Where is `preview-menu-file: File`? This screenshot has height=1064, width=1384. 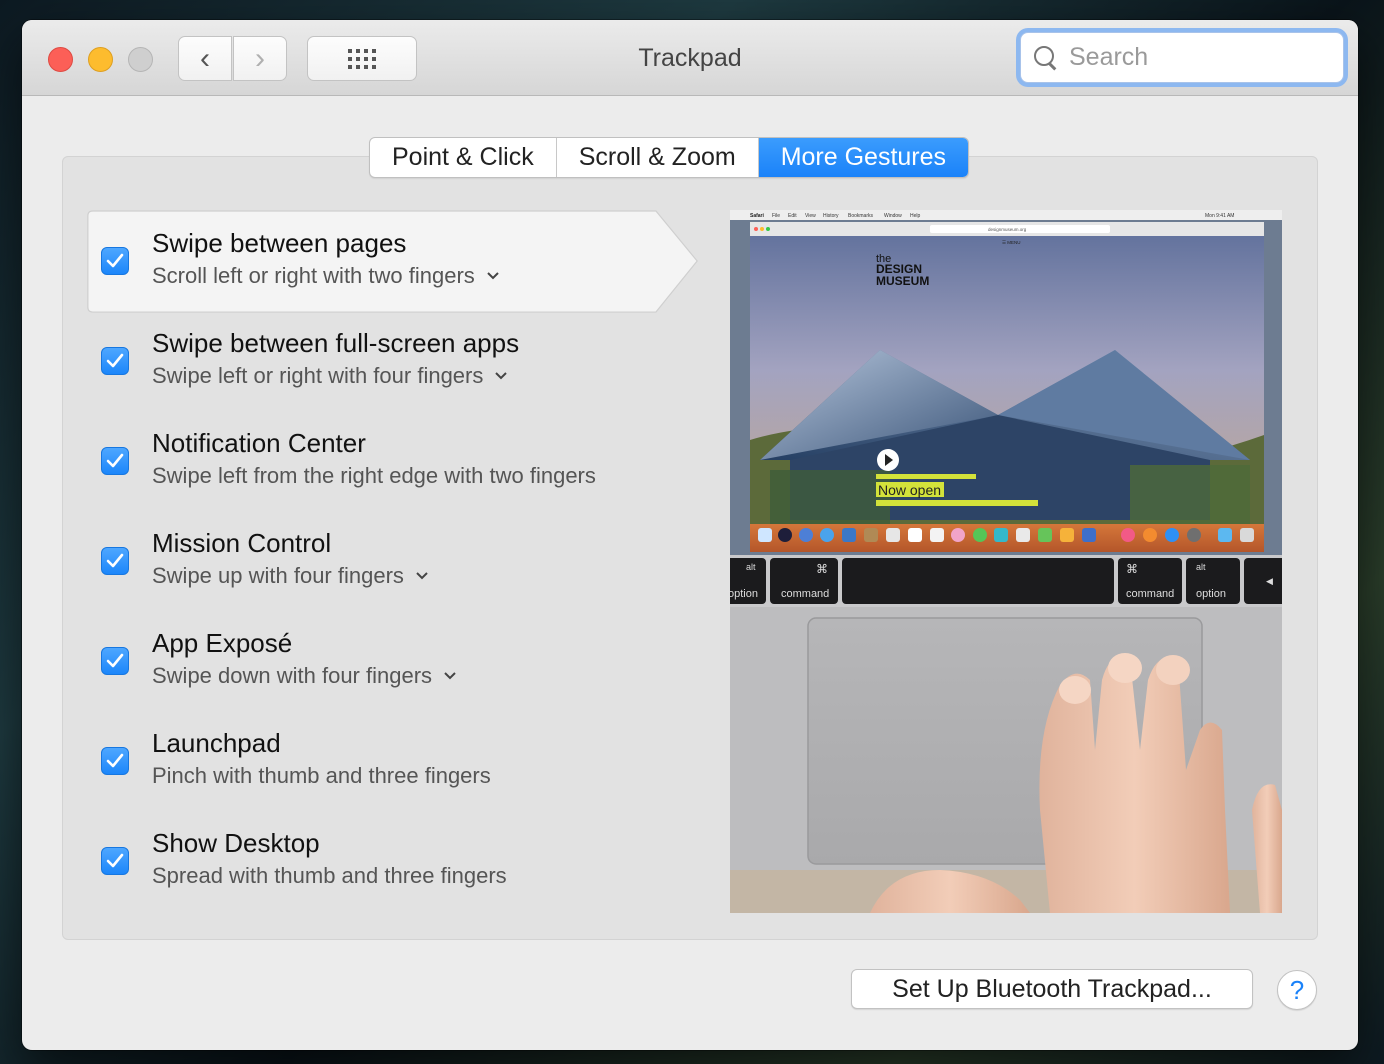
preview-menu-file: File is located at coordinates (776, 216).